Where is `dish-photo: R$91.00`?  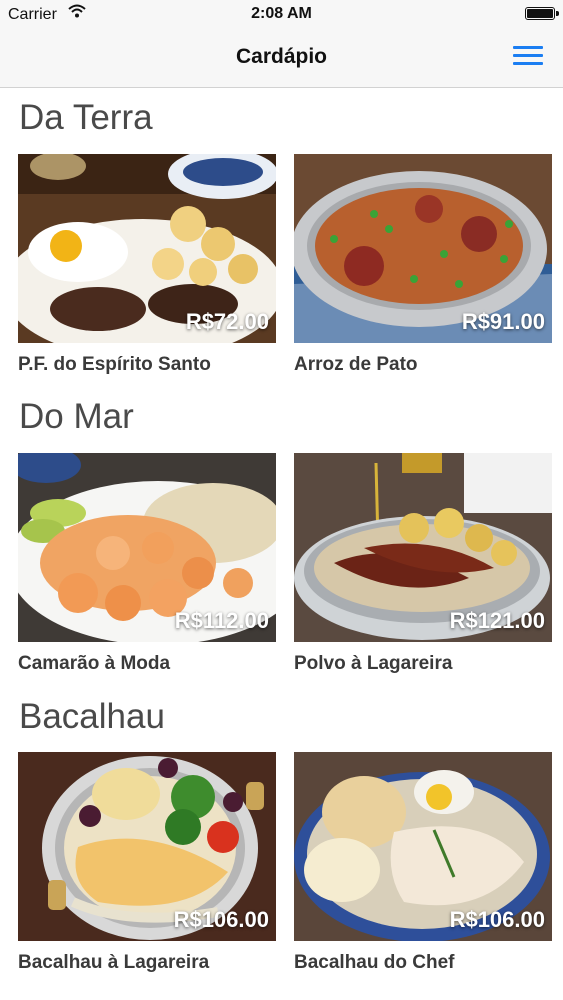 dish-photo: R$91.00 is located at coordinates (423, 248).